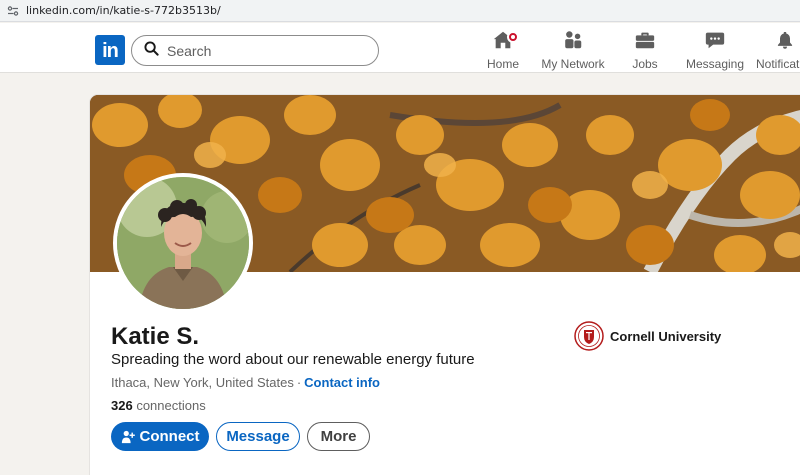  Describe the element at coordinates (202, 382) in the screenshot. I see `profile-location: Ithaca, New York, United States` at that location.